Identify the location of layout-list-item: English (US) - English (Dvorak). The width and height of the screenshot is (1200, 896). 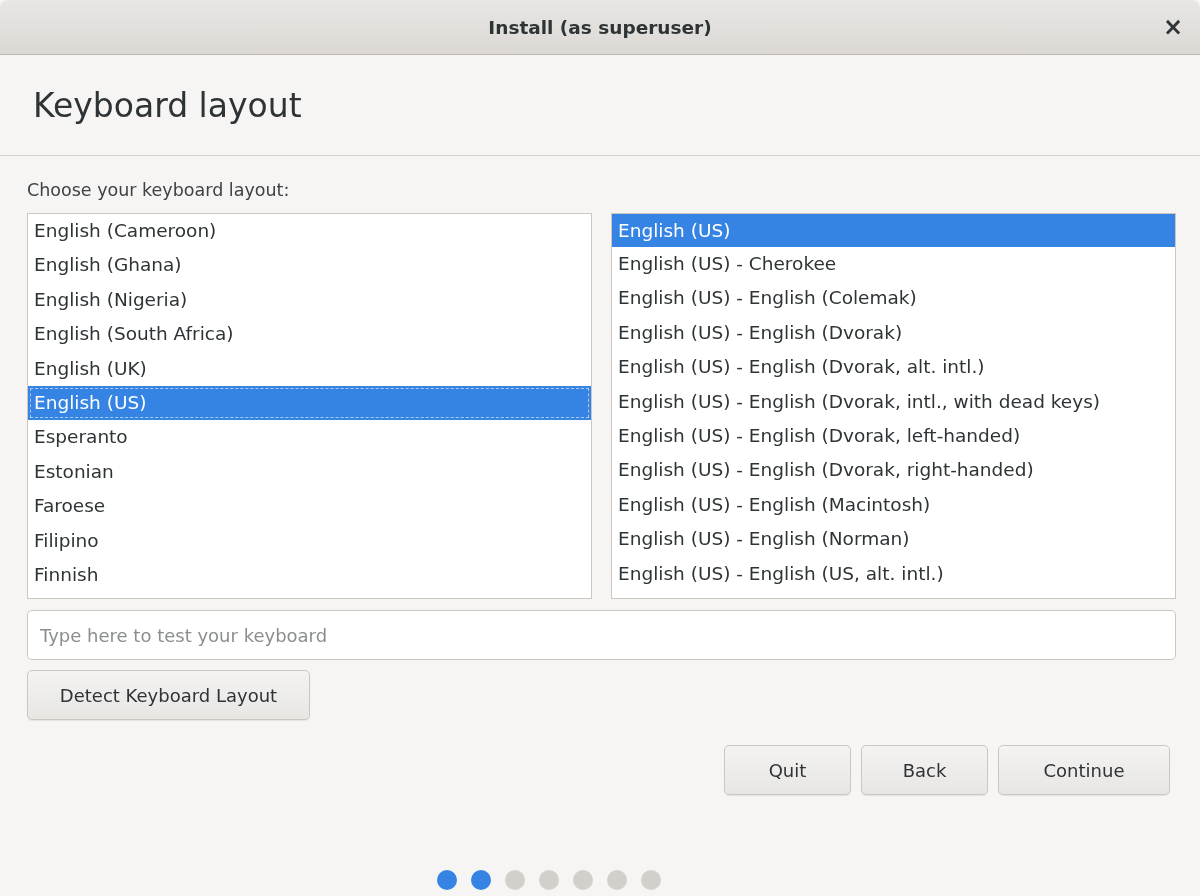
(893, 333).